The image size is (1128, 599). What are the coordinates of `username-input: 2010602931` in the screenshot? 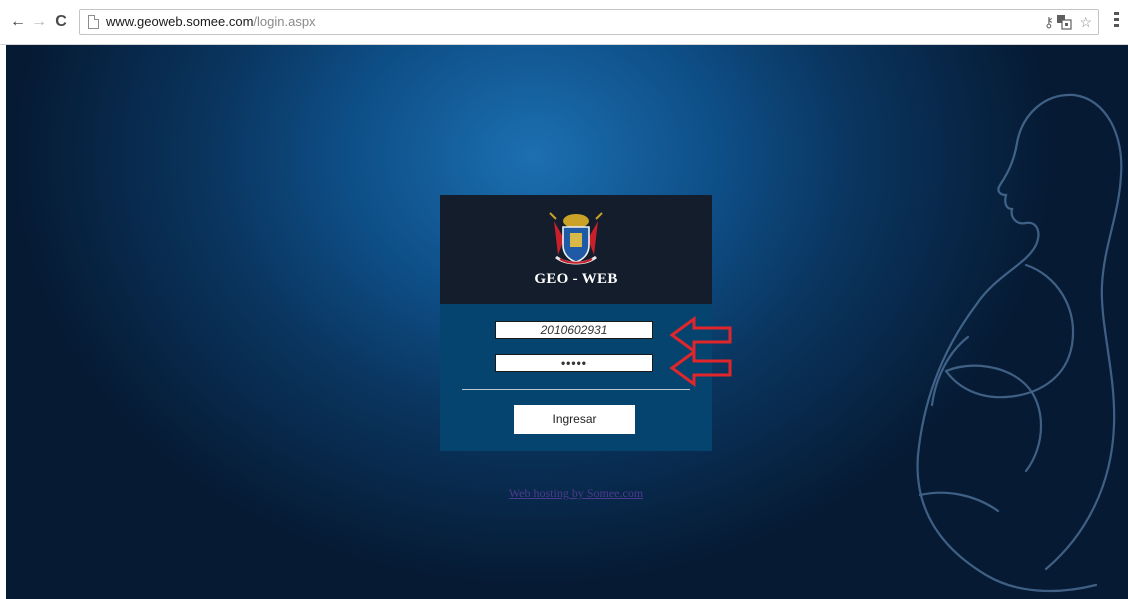 It's located at (574, 330).